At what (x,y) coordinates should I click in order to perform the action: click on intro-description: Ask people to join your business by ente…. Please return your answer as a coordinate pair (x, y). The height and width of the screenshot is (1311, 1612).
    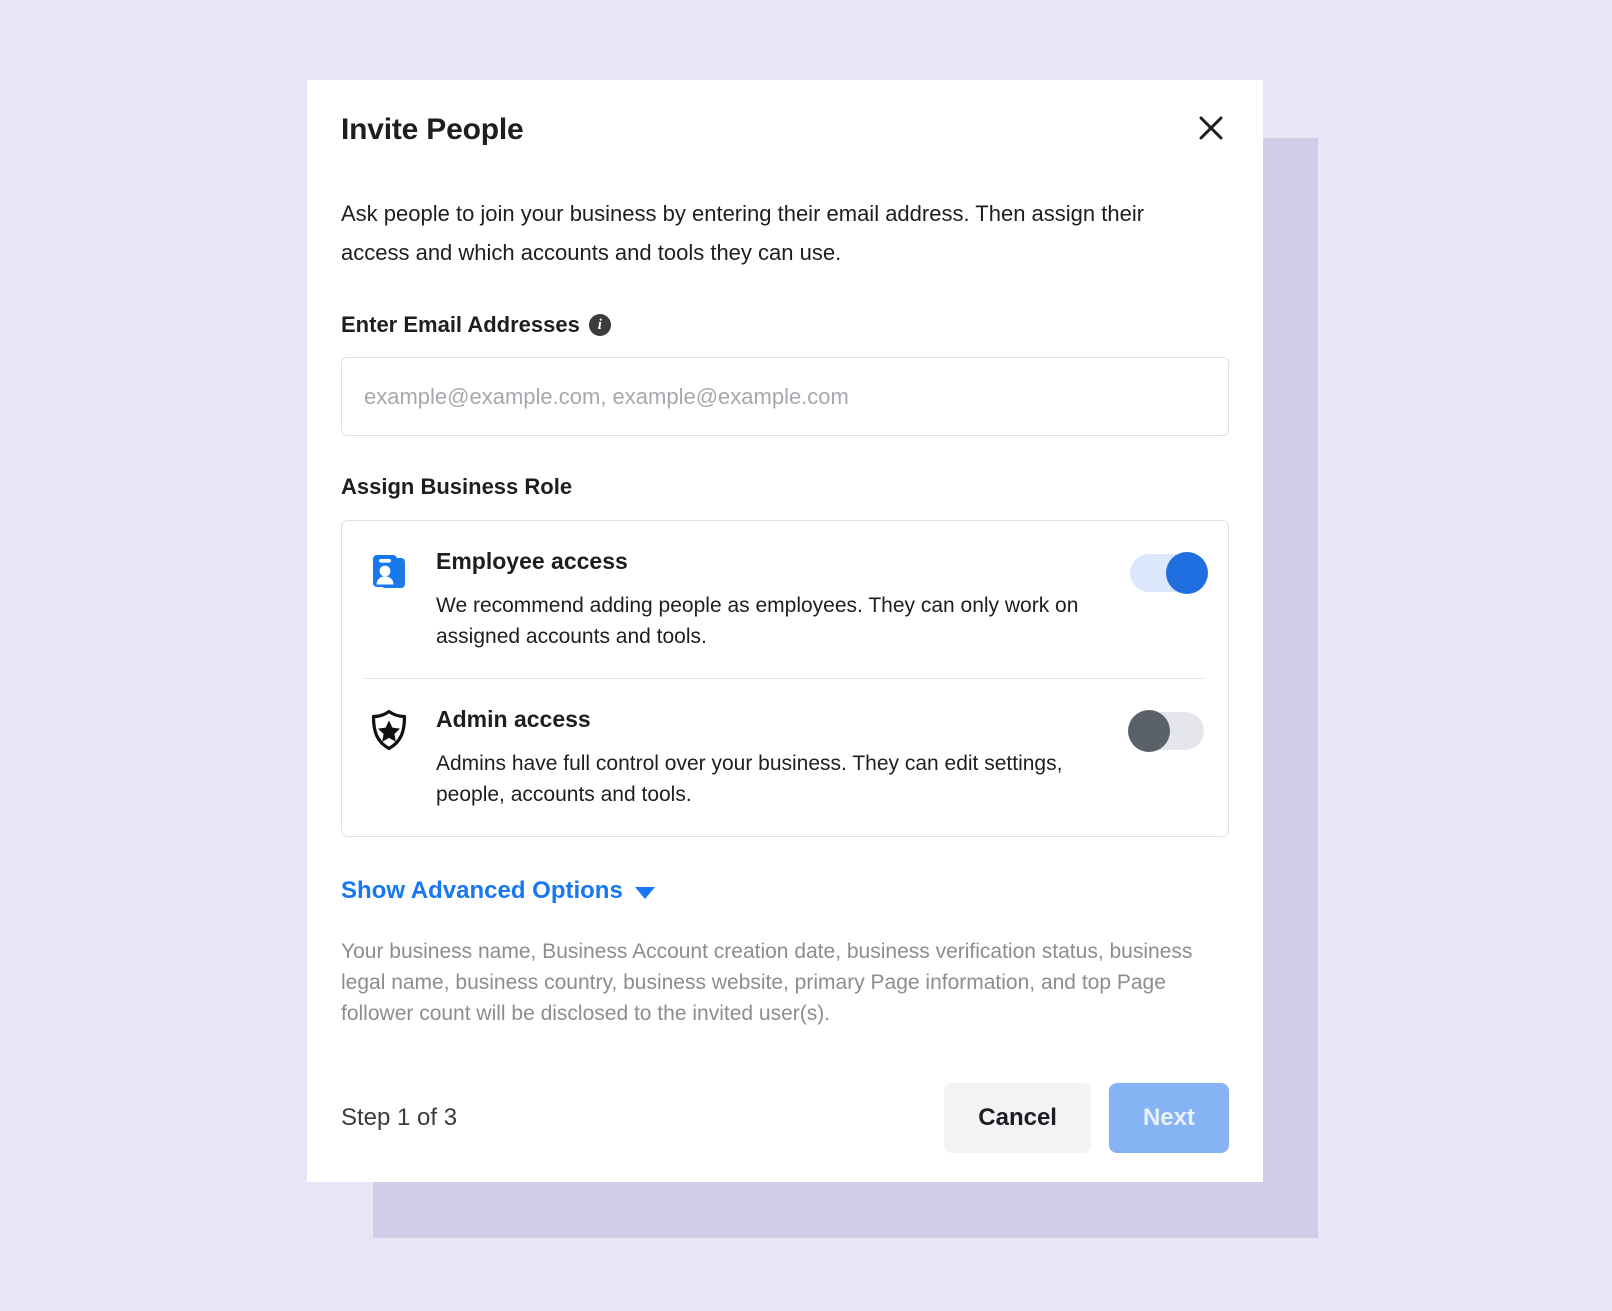
    Looking at the image, I should click on (743, 233).